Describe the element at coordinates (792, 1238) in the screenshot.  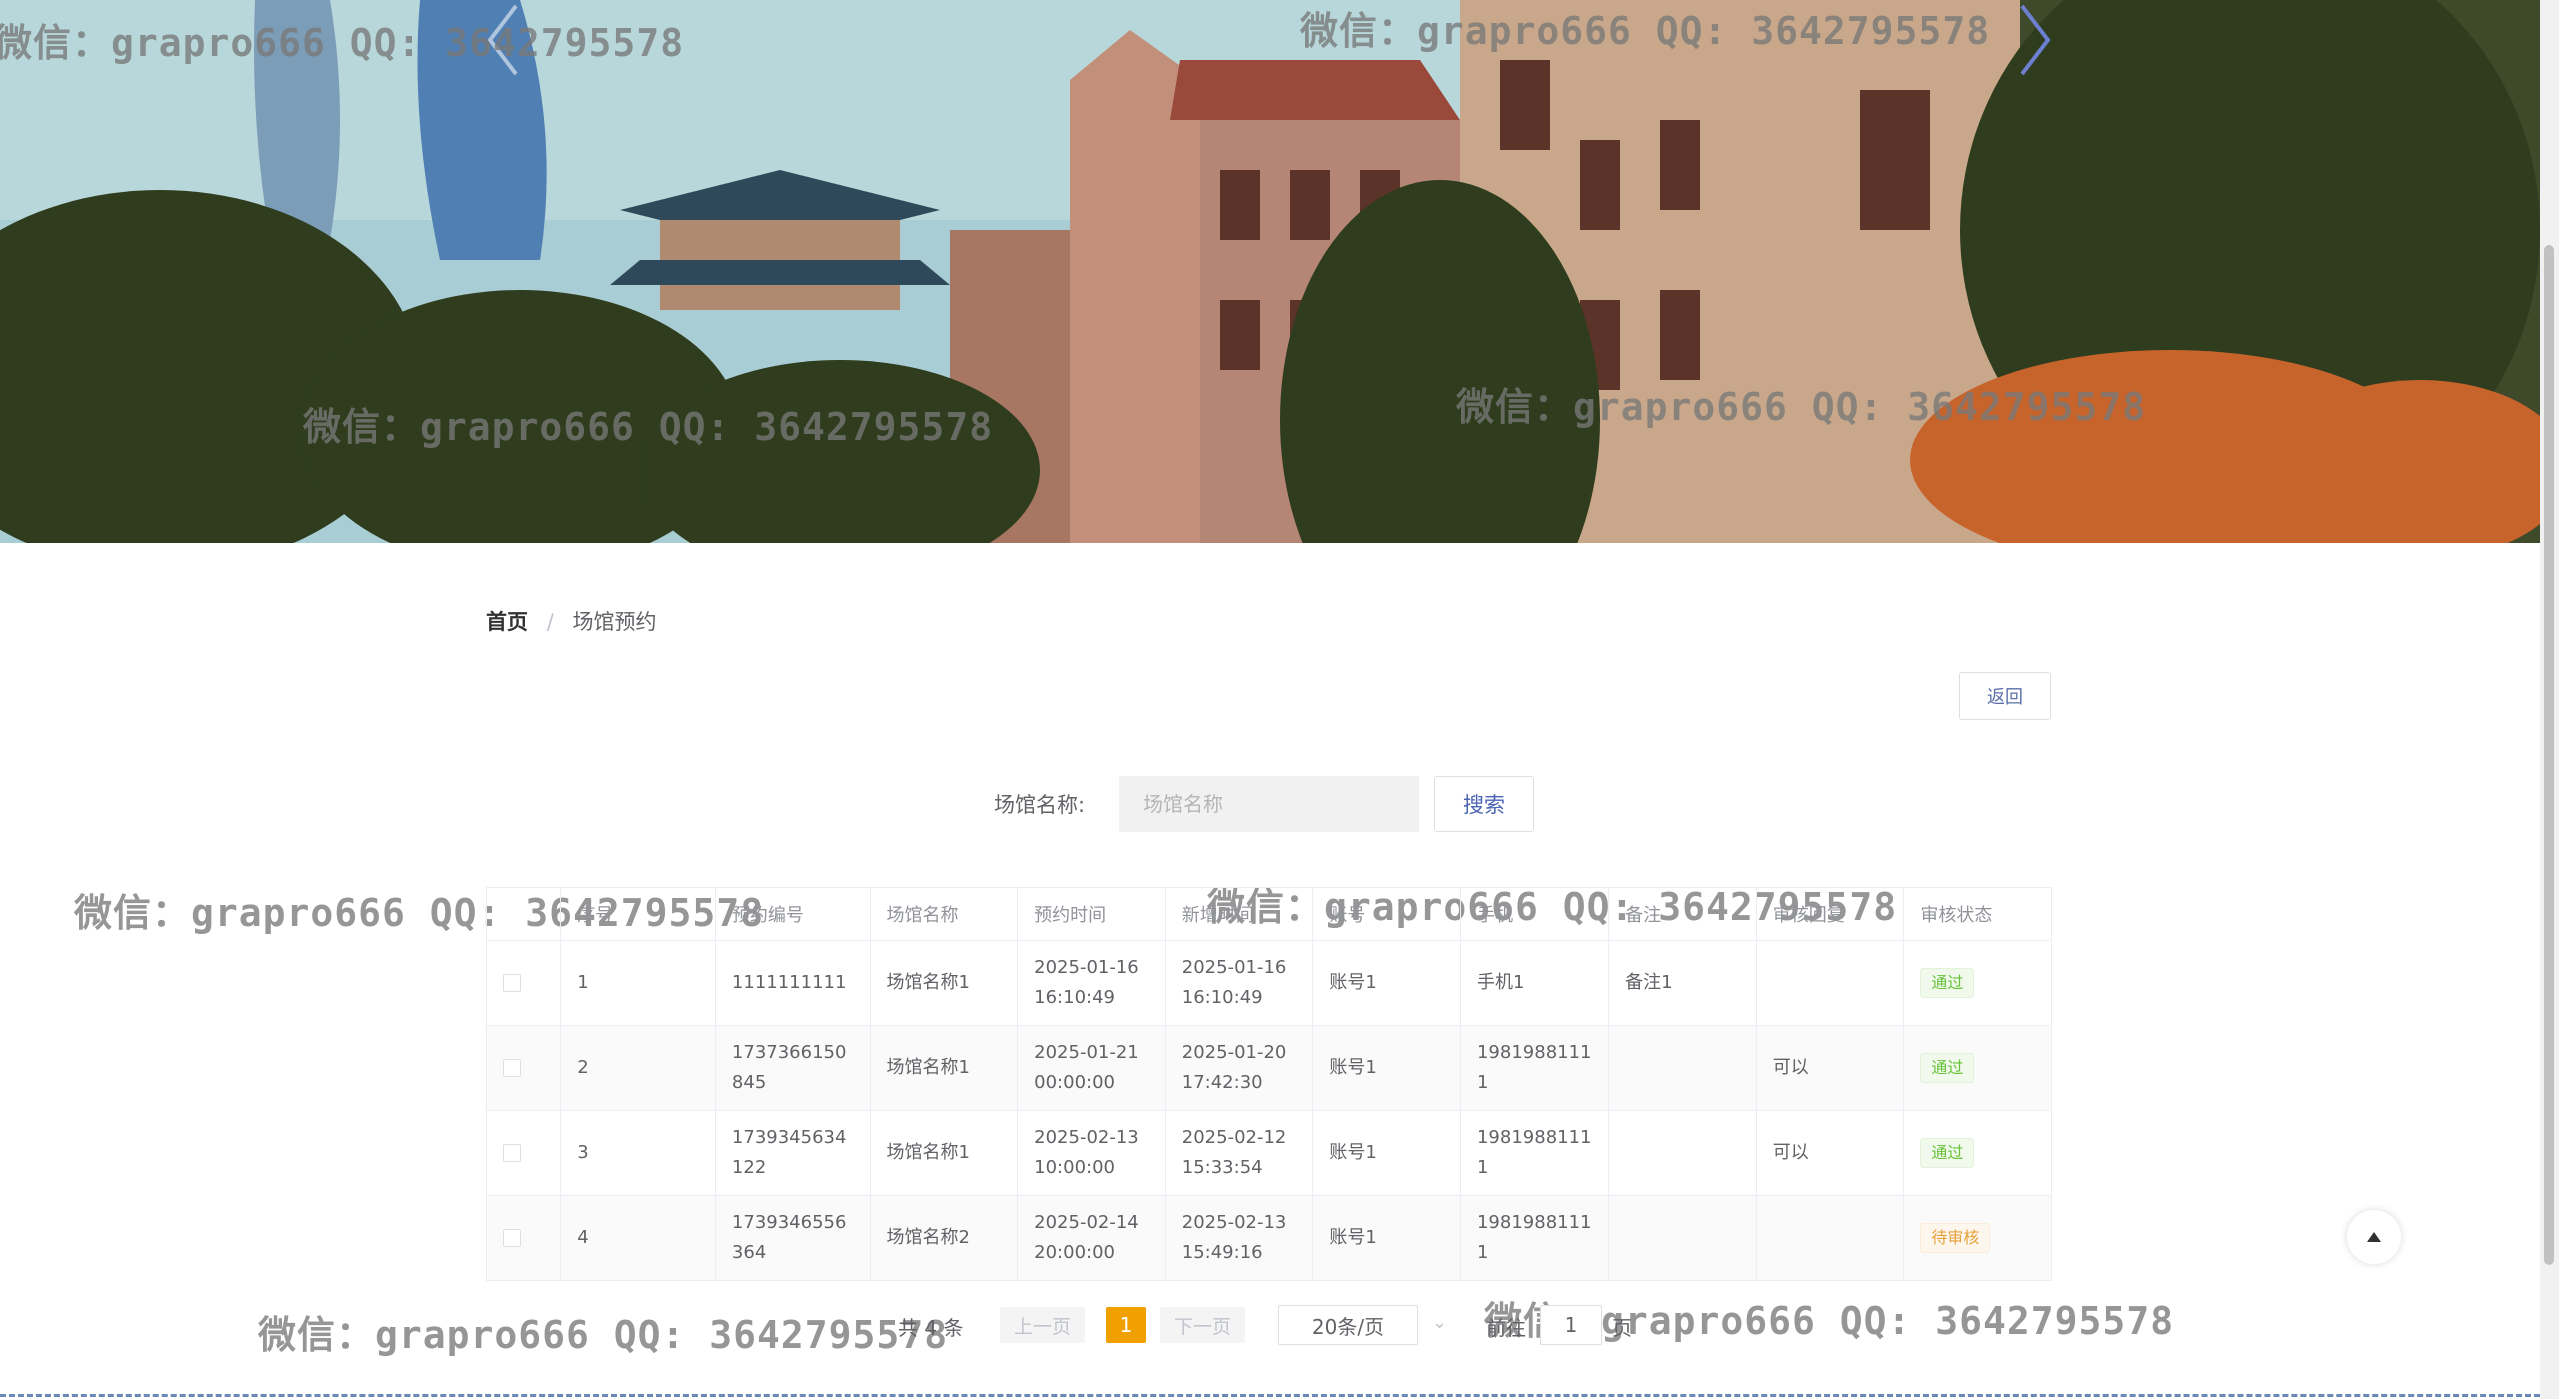
I see `reservation-code: 1739346556 364` at that location.